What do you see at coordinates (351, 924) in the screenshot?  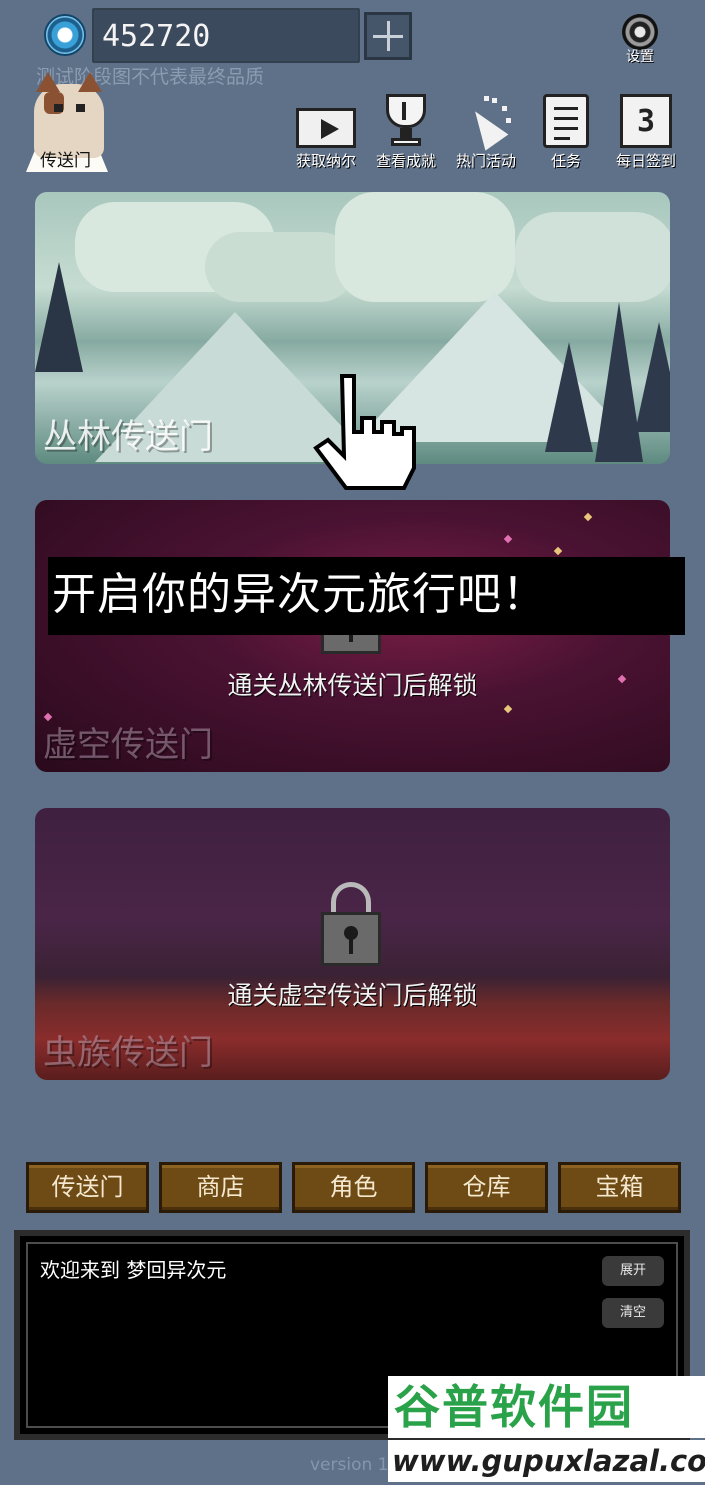 I see `lock-icon` at bounding box center [351, 924].